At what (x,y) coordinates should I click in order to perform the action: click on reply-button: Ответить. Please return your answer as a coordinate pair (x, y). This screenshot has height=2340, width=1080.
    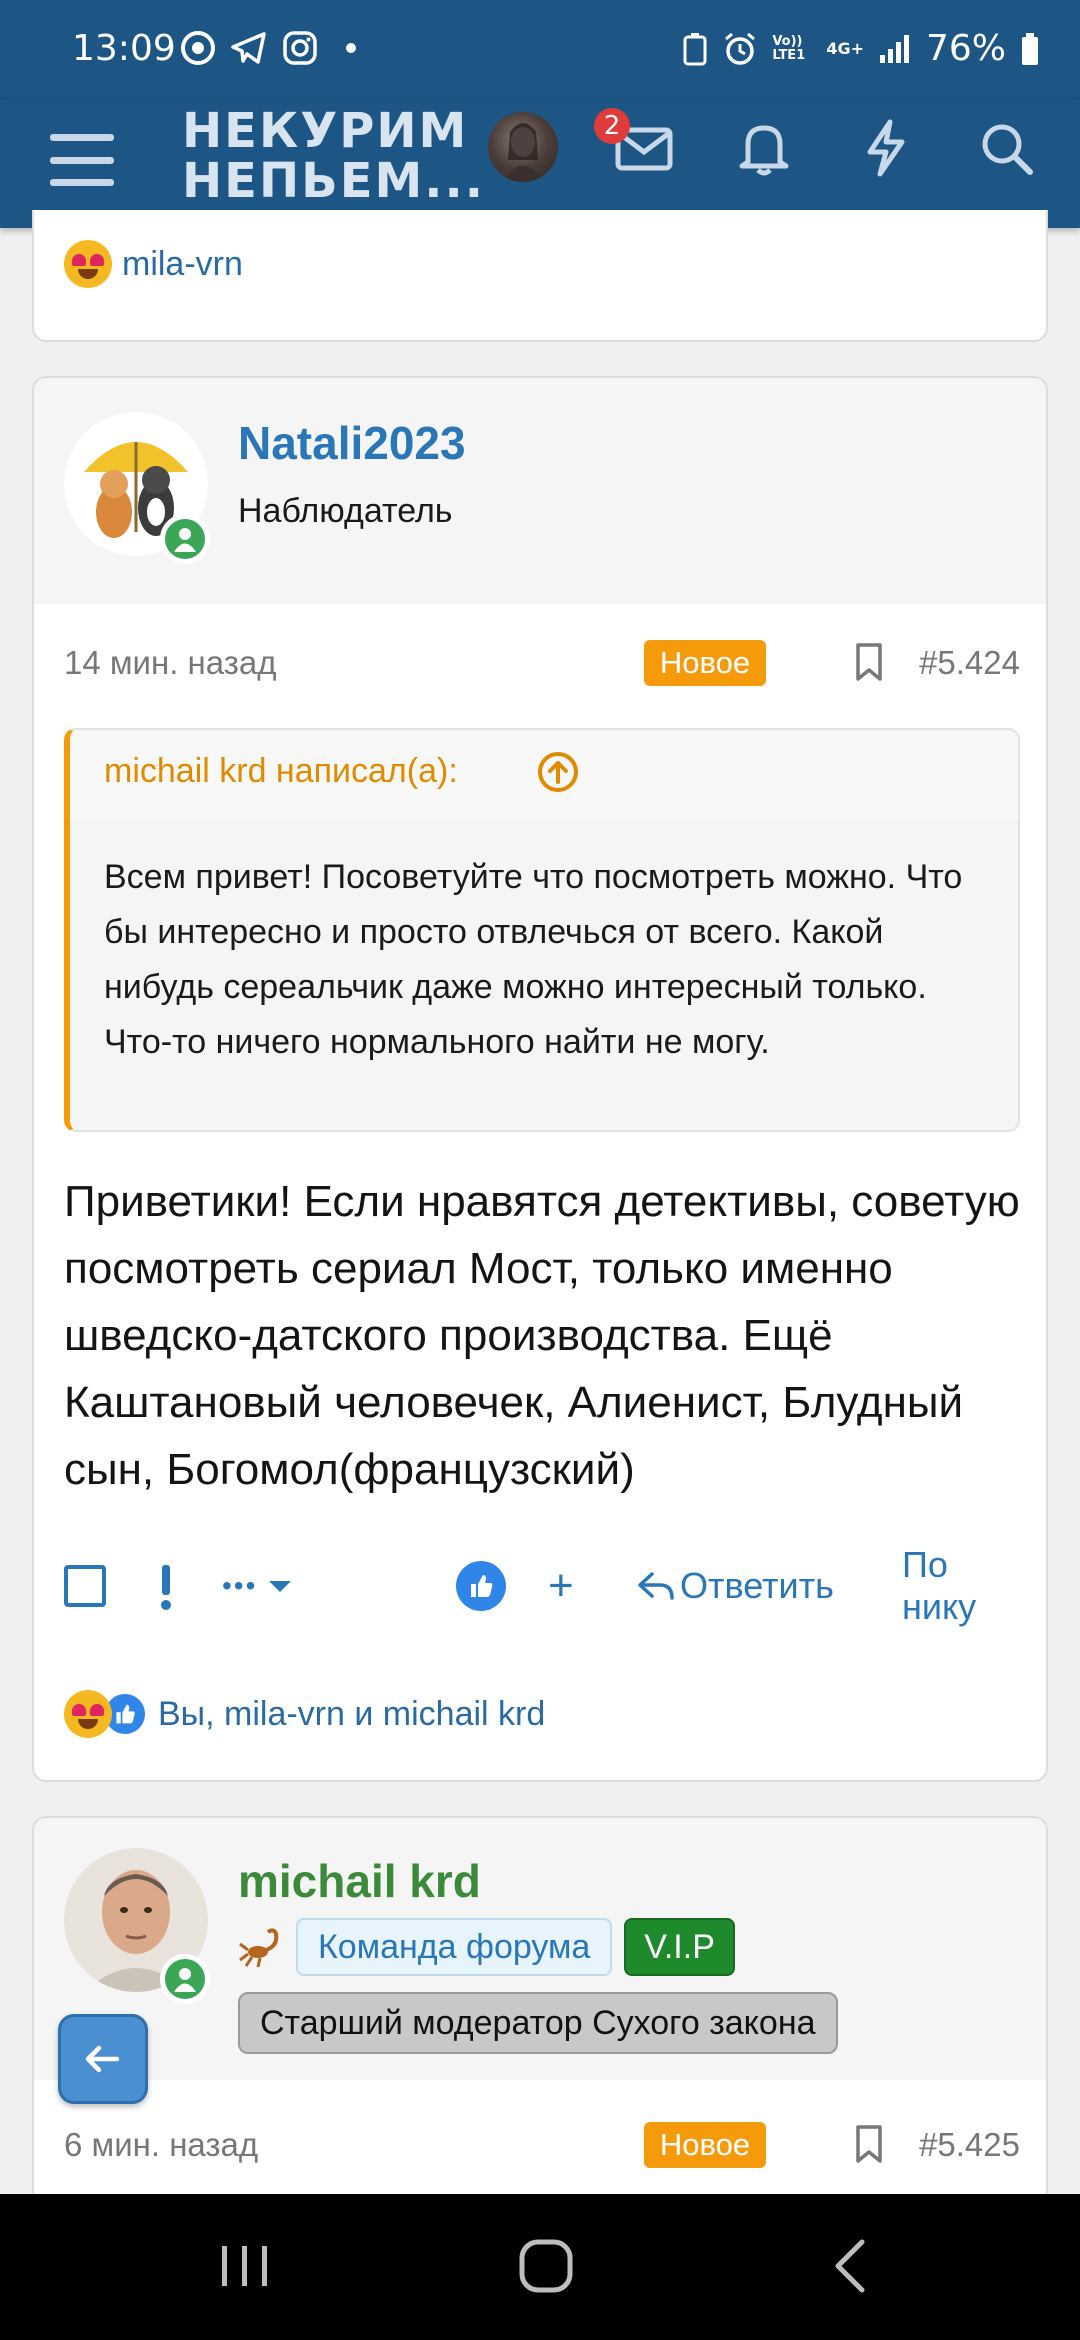
    Looking at the image, I should click on (735, 1586).